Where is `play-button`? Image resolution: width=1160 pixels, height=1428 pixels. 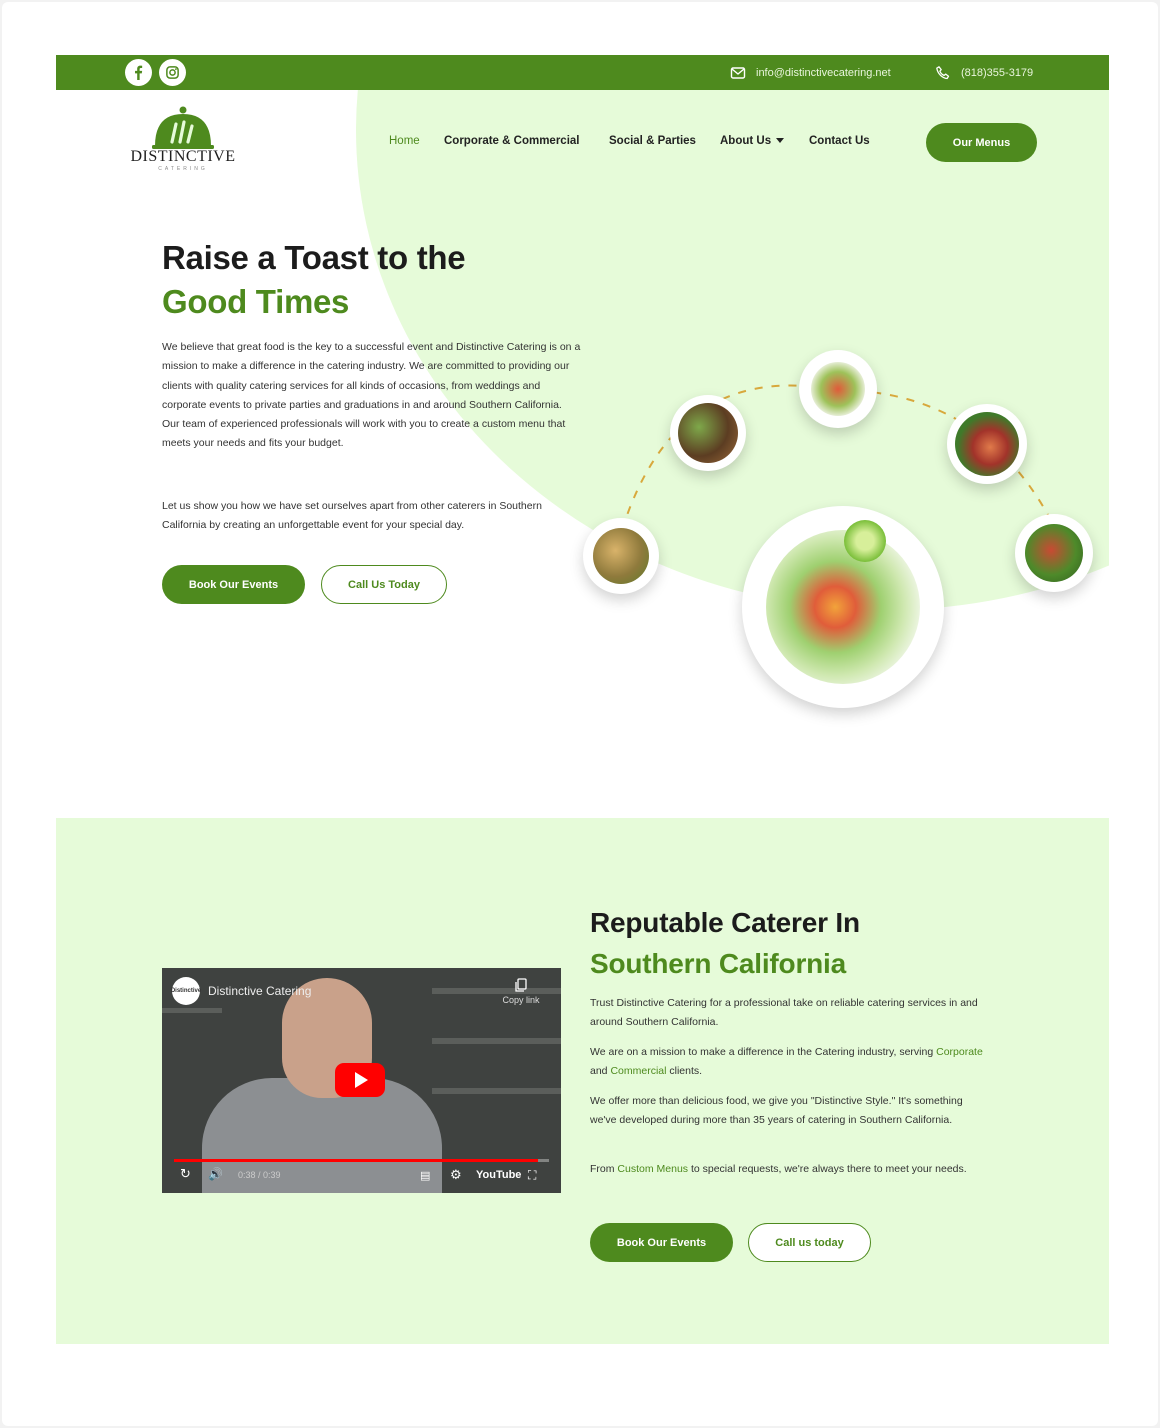 play-button is located at coordinates (360, 1080).